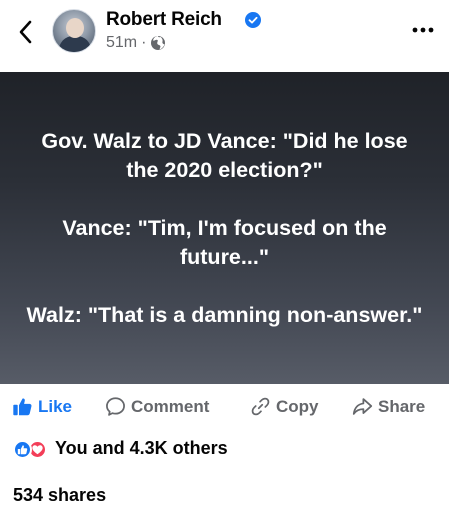 This screenshot has width=449, height=513. What do you see at coordinates (158, 43) in the screenshot?
I see `globe-icon` at bounding box center [158, 43].